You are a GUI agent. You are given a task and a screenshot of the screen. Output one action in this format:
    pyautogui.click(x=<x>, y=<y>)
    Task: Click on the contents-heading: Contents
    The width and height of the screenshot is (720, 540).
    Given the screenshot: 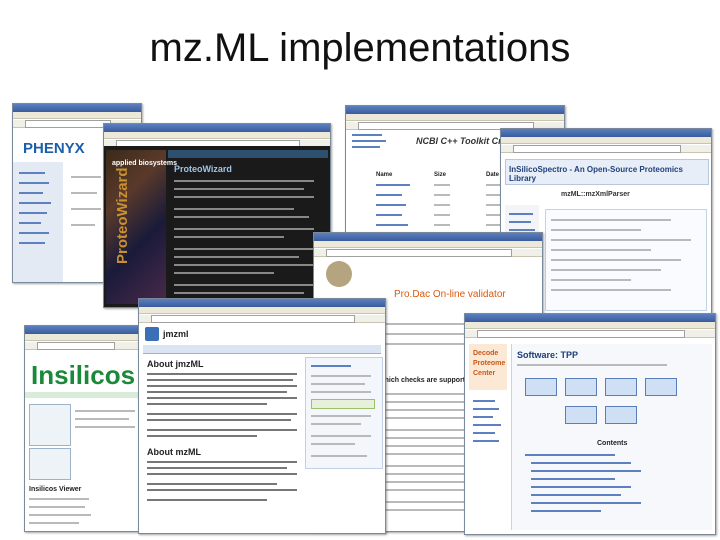 What is the action you would take?
    pyautogui.click(x=612, y=443)
    